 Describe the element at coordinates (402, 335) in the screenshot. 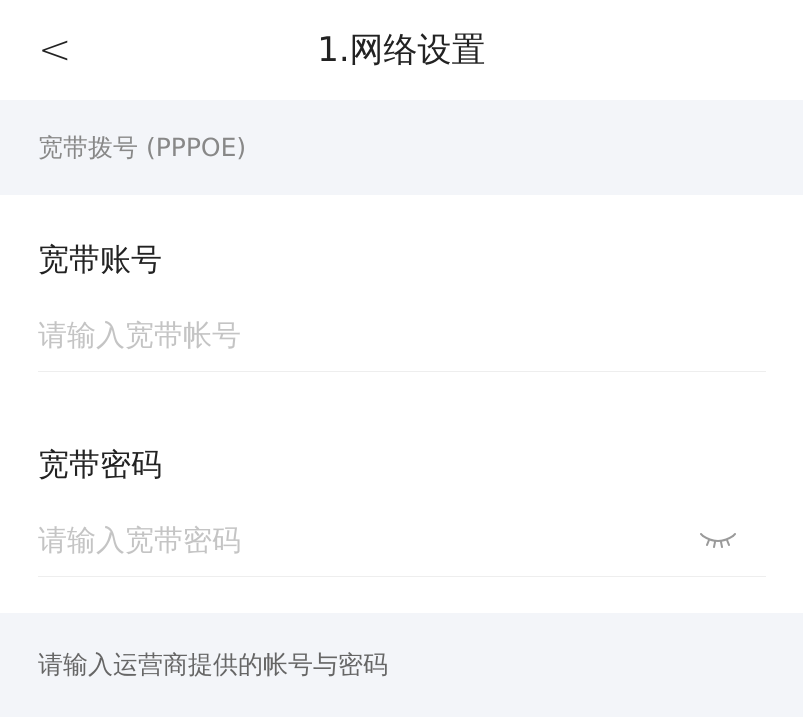

I see `input-field: 请输入宽带帐号` at that location.